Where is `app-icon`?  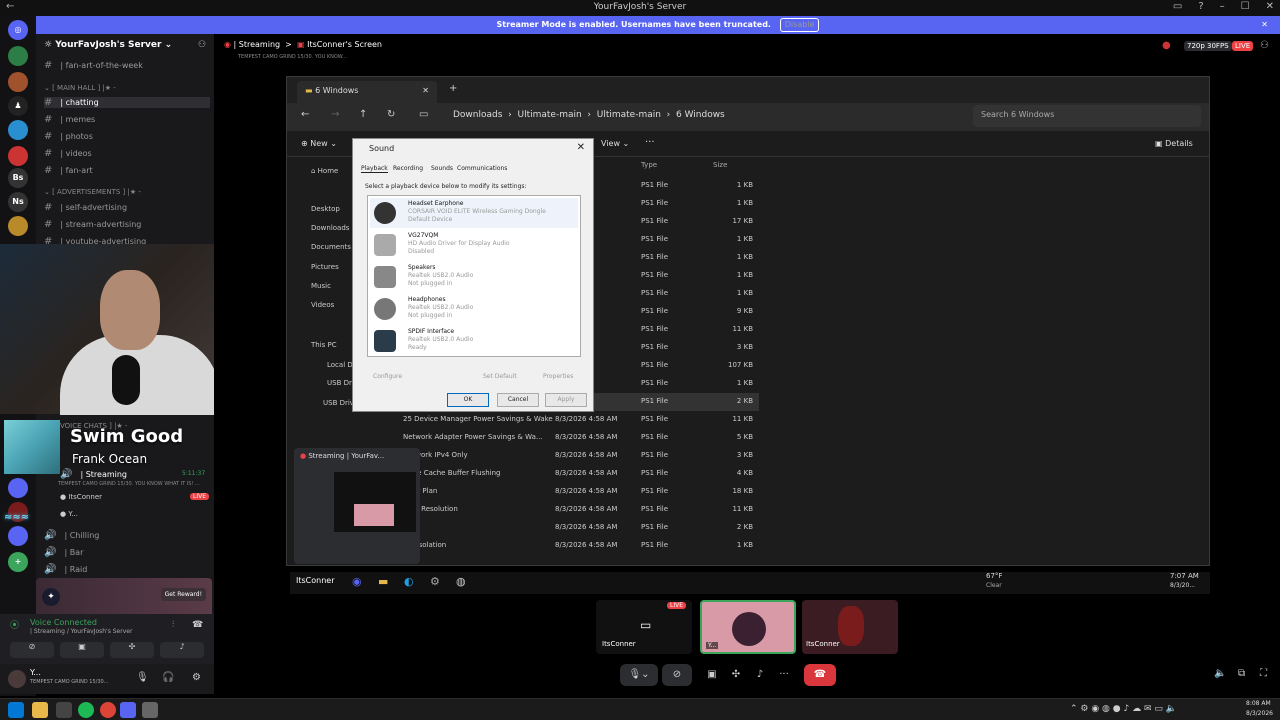 app-icon is located at coordinates (64, 710).